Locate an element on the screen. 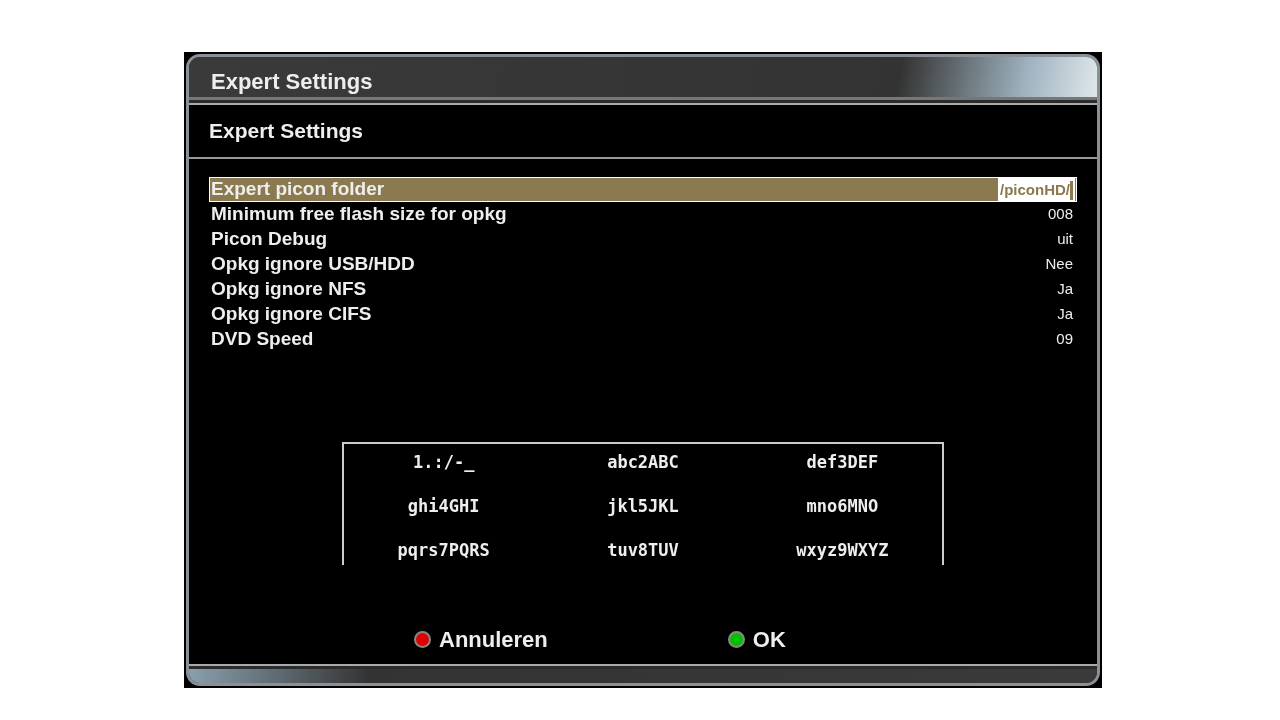  setting-label: Opkg ignore USB/HDD is located at coordinates (313, 263).